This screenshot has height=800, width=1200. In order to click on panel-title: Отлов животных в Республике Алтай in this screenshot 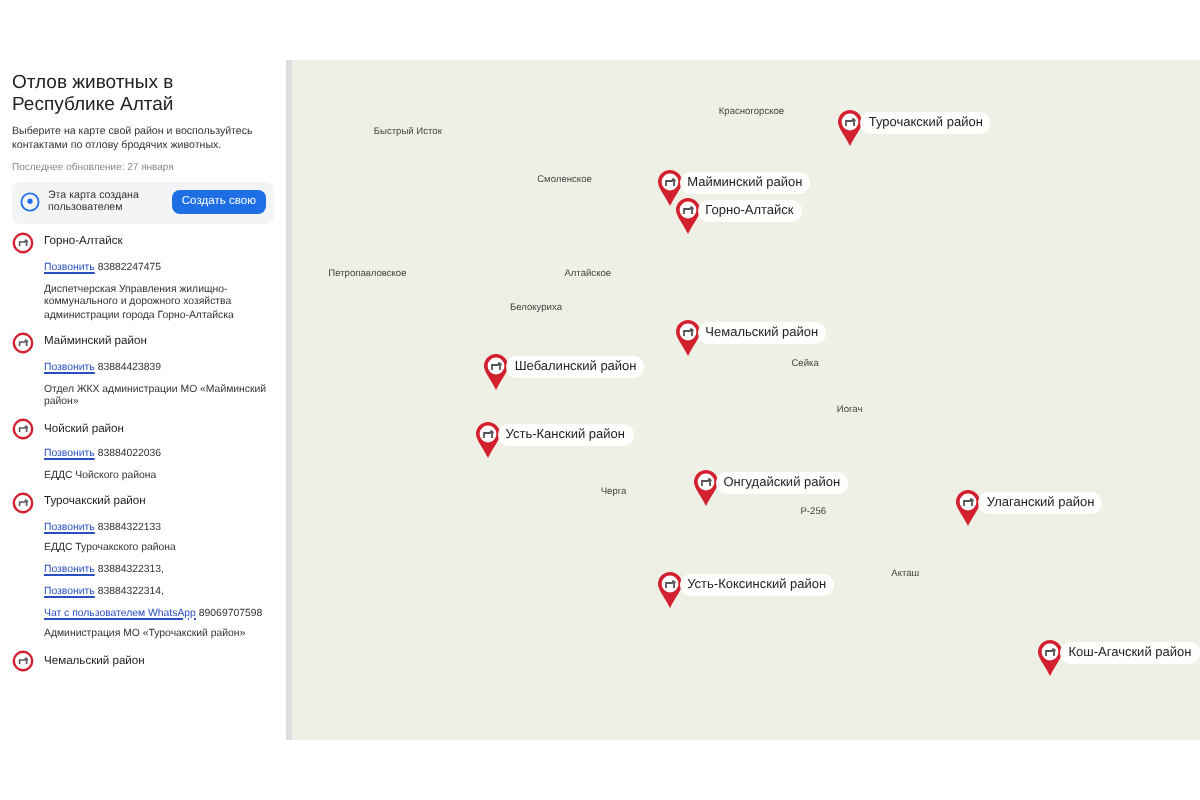, I will do `click(94, 95)`.